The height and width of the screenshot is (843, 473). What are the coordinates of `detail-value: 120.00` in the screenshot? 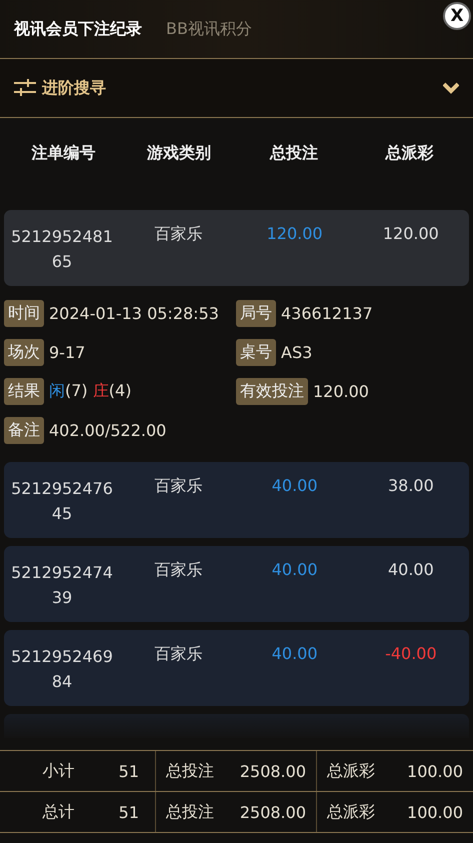 It's located at (341, 391).